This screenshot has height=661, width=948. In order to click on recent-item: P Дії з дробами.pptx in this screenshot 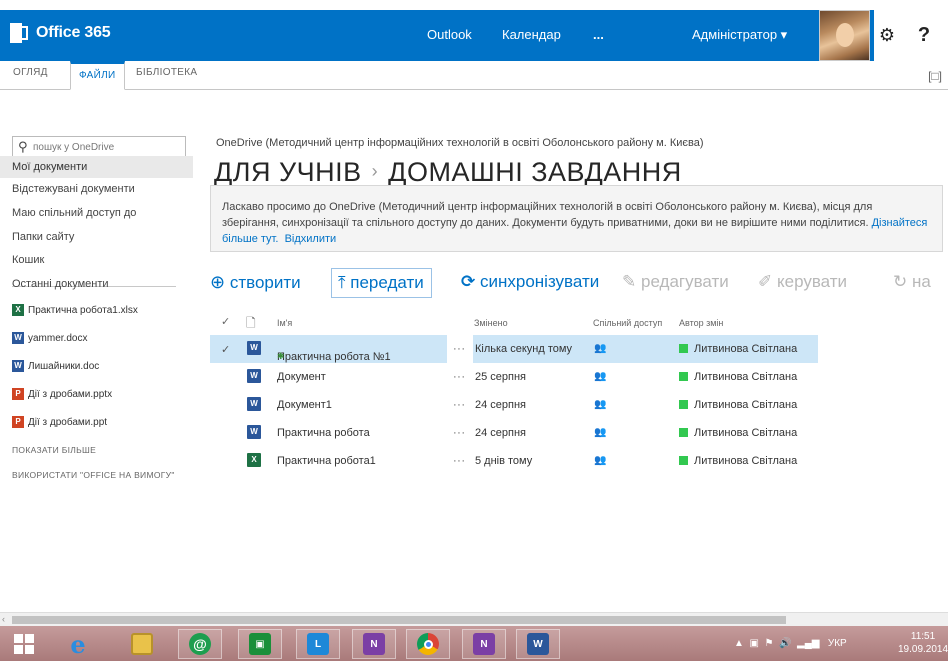, I will do `click(62, 394)`.